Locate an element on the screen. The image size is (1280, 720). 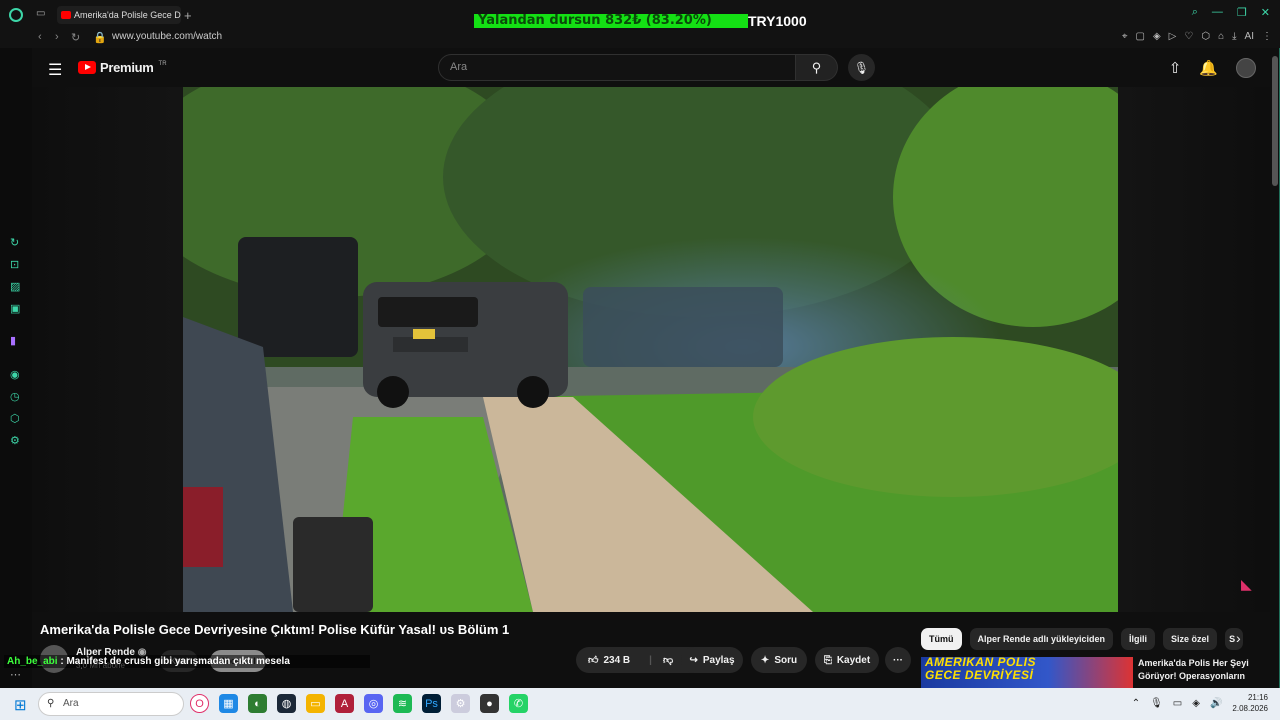
aria-ai-button: AI is located at coordinates (1249, 36).